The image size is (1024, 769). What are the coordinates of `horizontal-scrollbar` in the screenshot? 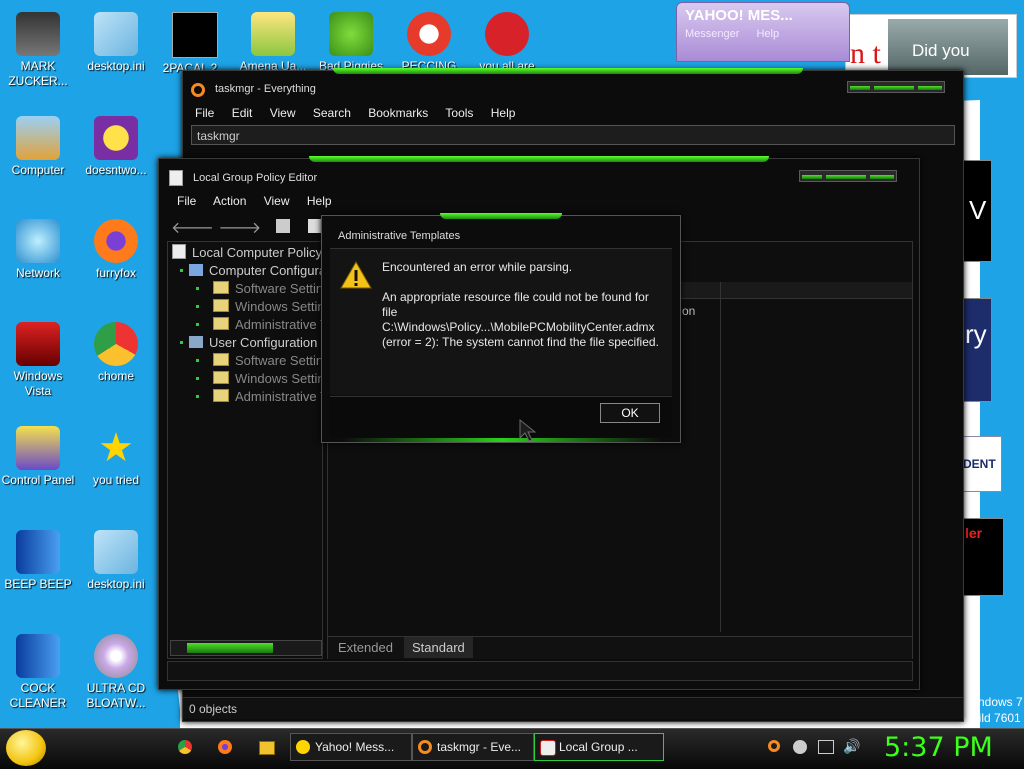 It's located at (246, 648).